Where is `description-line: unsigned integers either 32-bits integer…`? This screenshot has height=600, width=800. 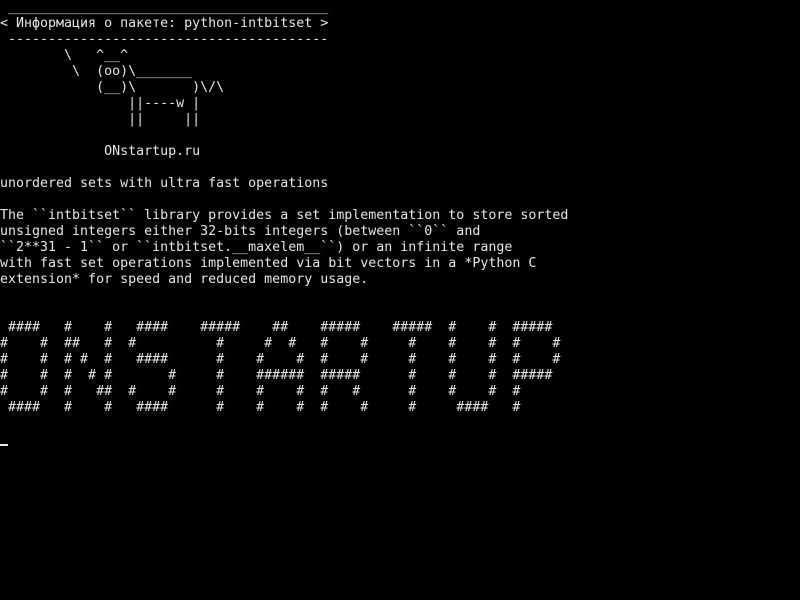 description-line: unsigned integers either 32-bits integer… is located at coordinates (240, 231).